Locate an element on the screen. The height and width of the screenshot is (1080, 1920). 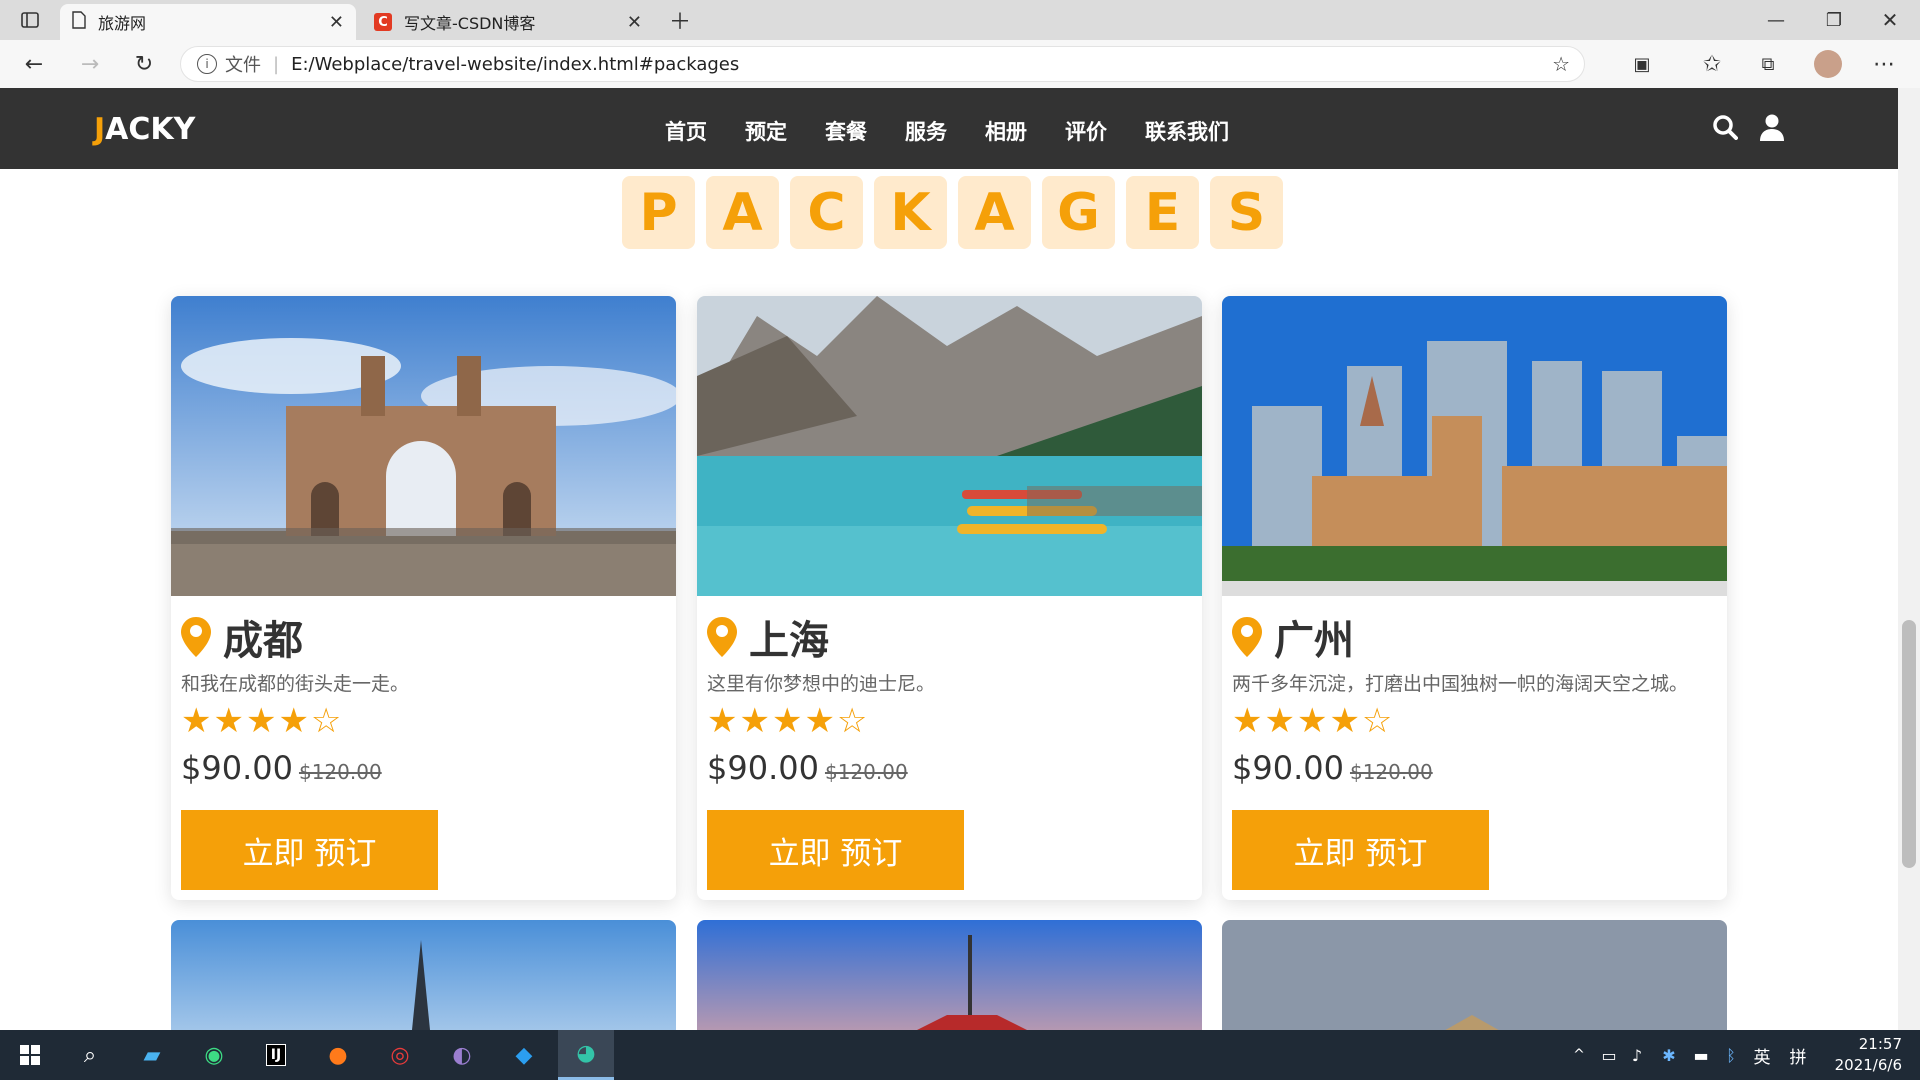
network-icon: ▭ is located at coordinates (1609, 1055).